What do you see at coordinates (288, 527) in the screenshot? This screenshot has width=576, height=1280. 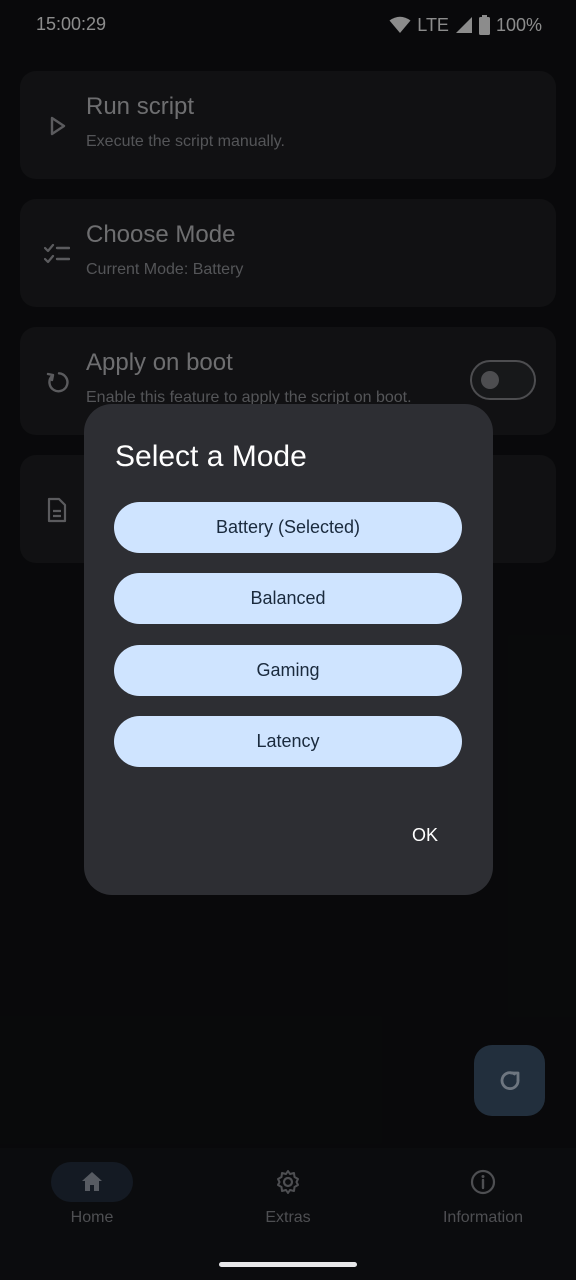 I see `mode-option-battery: Battery (Selected)` at bounding box center [288, 527].